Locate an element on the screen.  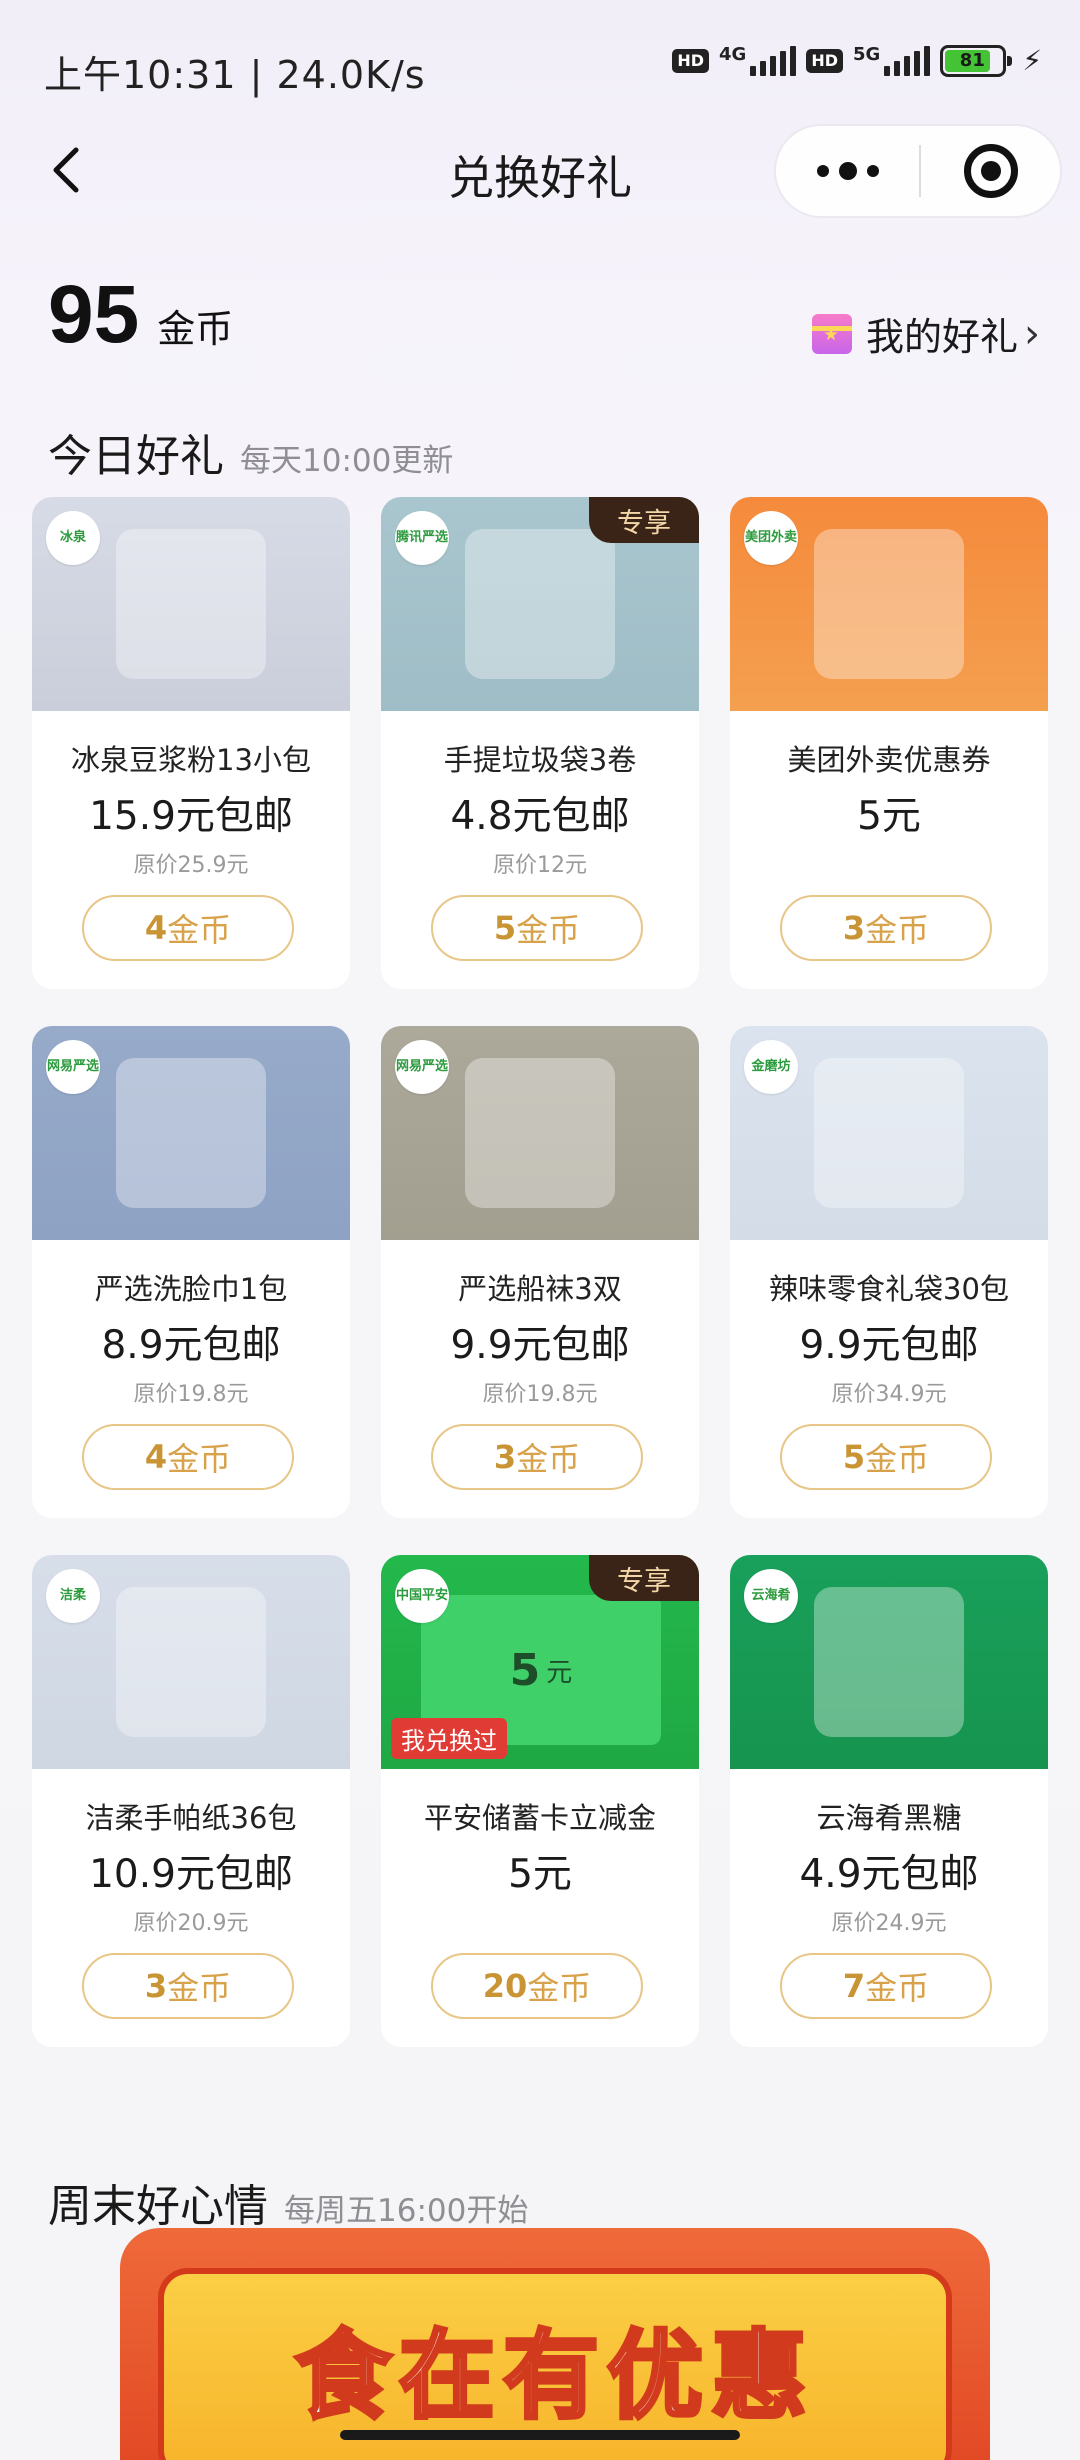
coin-cost: 20 is located at coordinates (505, 1986).